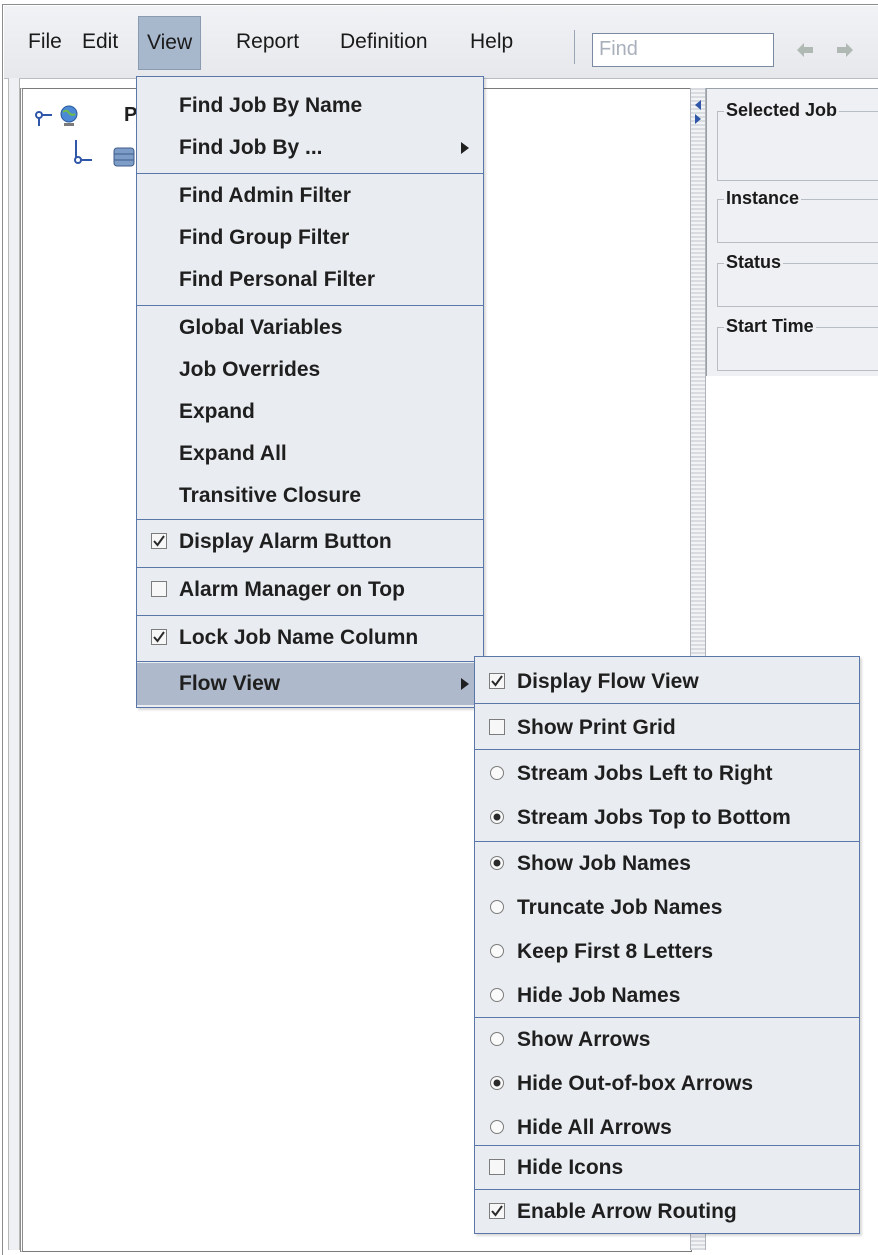  Describe the element at coordinates (310, 238) in the screenshot. I see `menuitem-find-group-filter: Find Group Filter` at that location.